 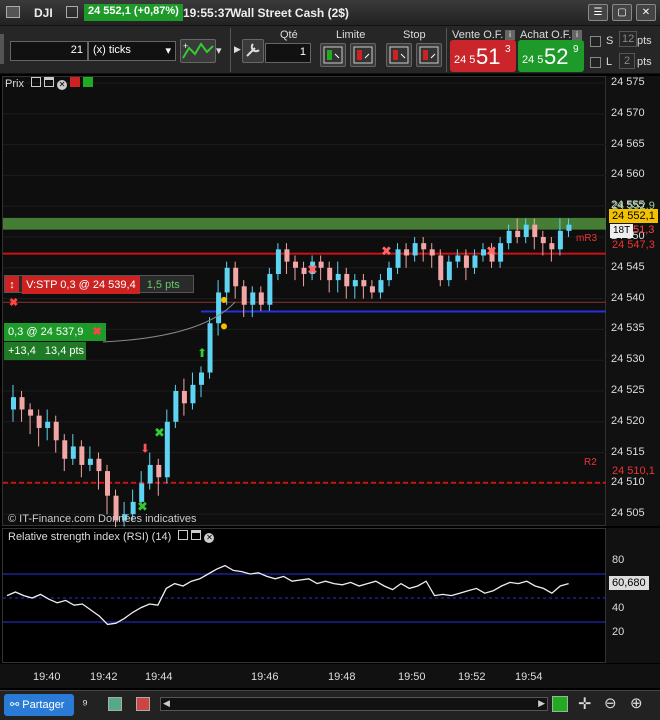 I want to click on l-value: 2, so click(x=627, y=61).